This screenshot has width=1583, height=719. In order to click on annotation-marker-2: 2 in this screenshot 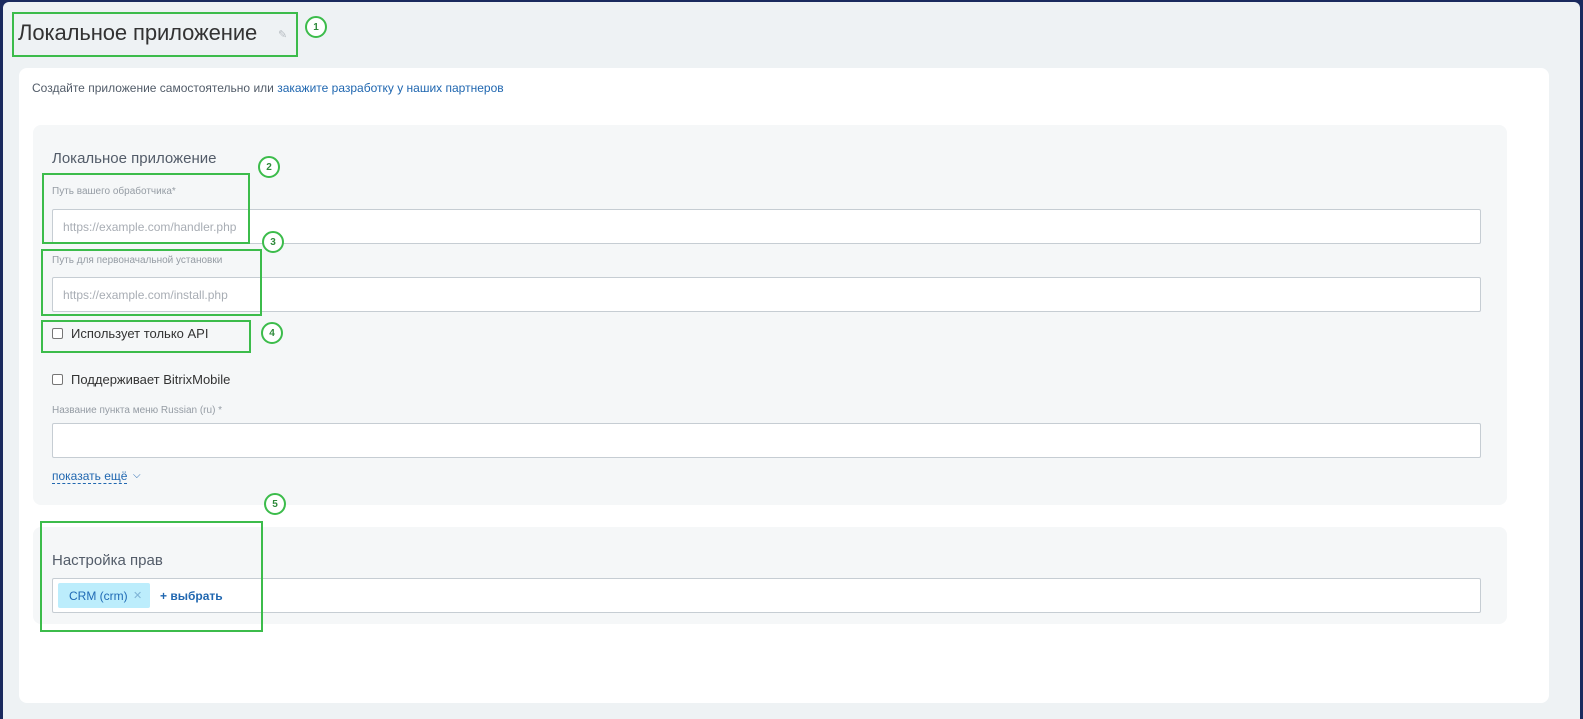, I will do `click(269, 167)`.